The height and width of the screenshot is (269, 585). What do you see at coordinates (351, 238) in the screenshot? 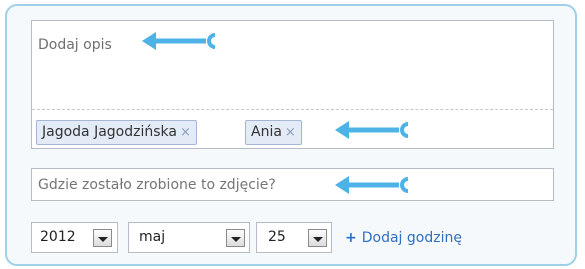
I see `plus-icon: +` at bounding box center [351, 238].